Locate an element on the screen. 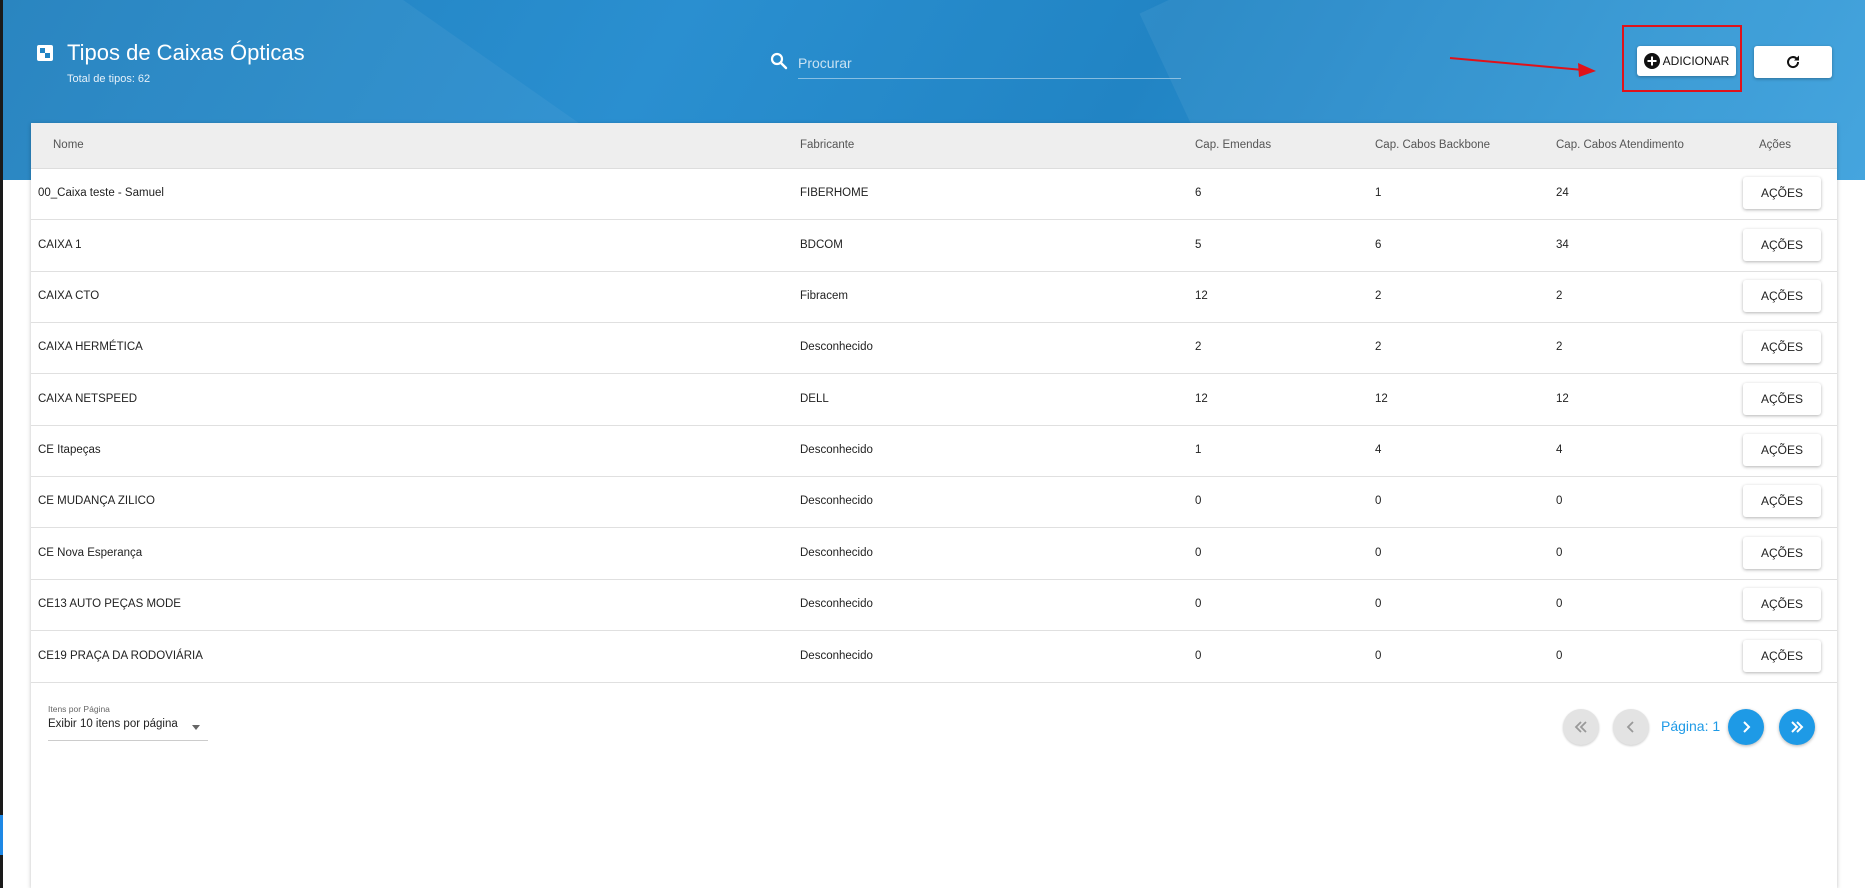 The height and width of the screenshot is (888, 1865). search-input is located at coordinates (989, 63).